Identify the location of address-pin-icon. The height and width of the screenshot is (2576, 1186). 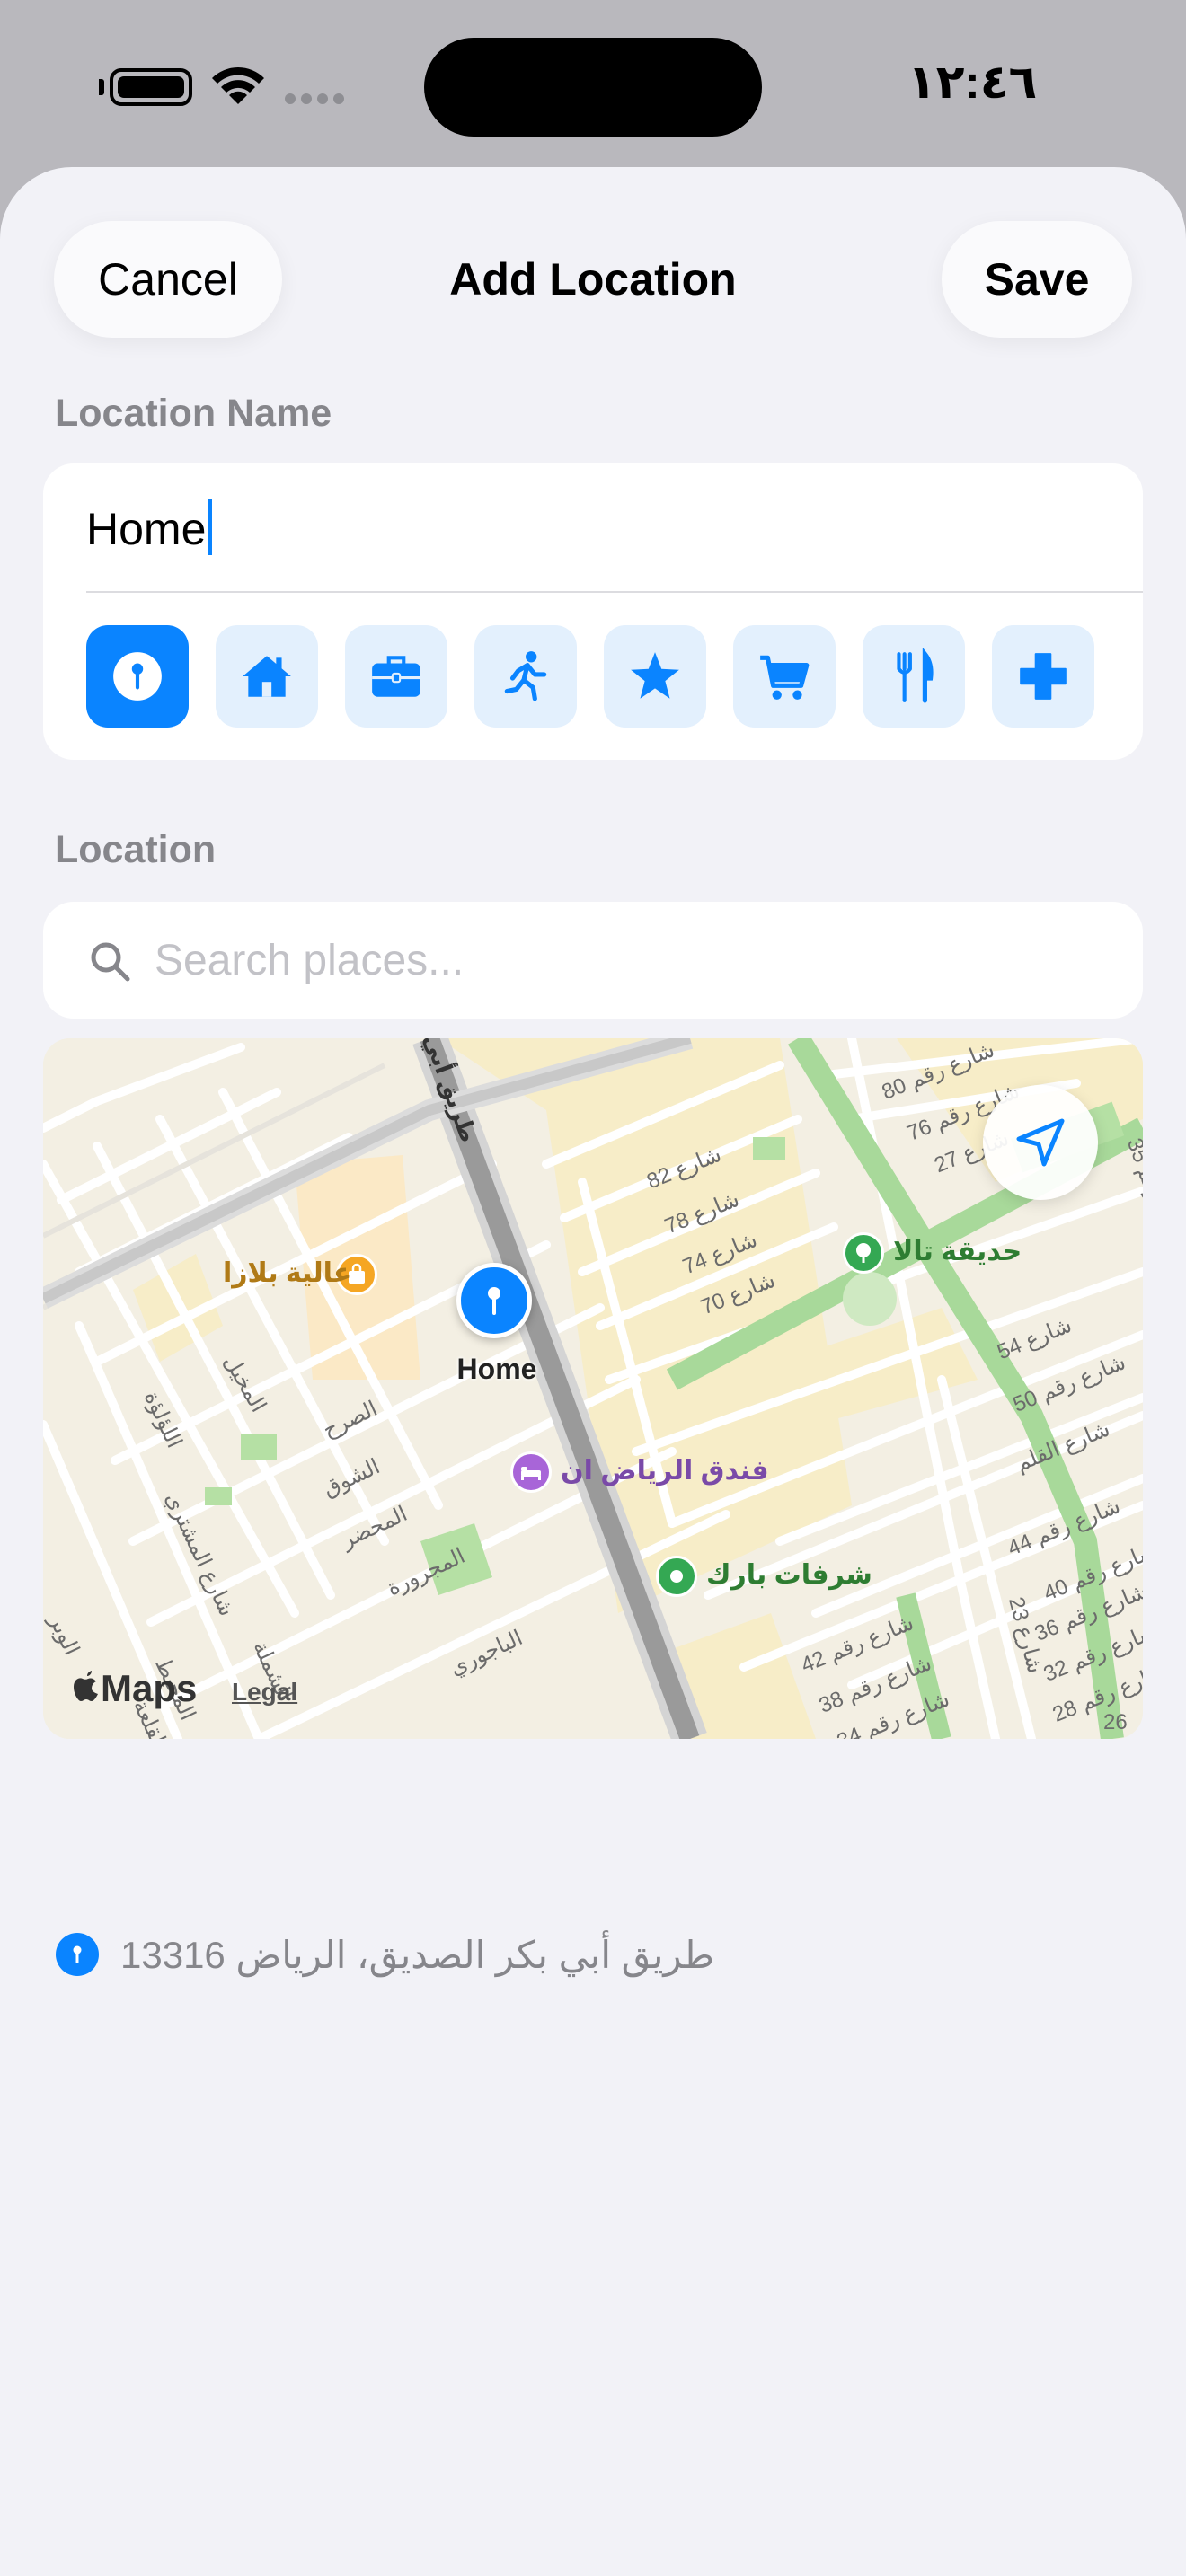
(77, 1954).